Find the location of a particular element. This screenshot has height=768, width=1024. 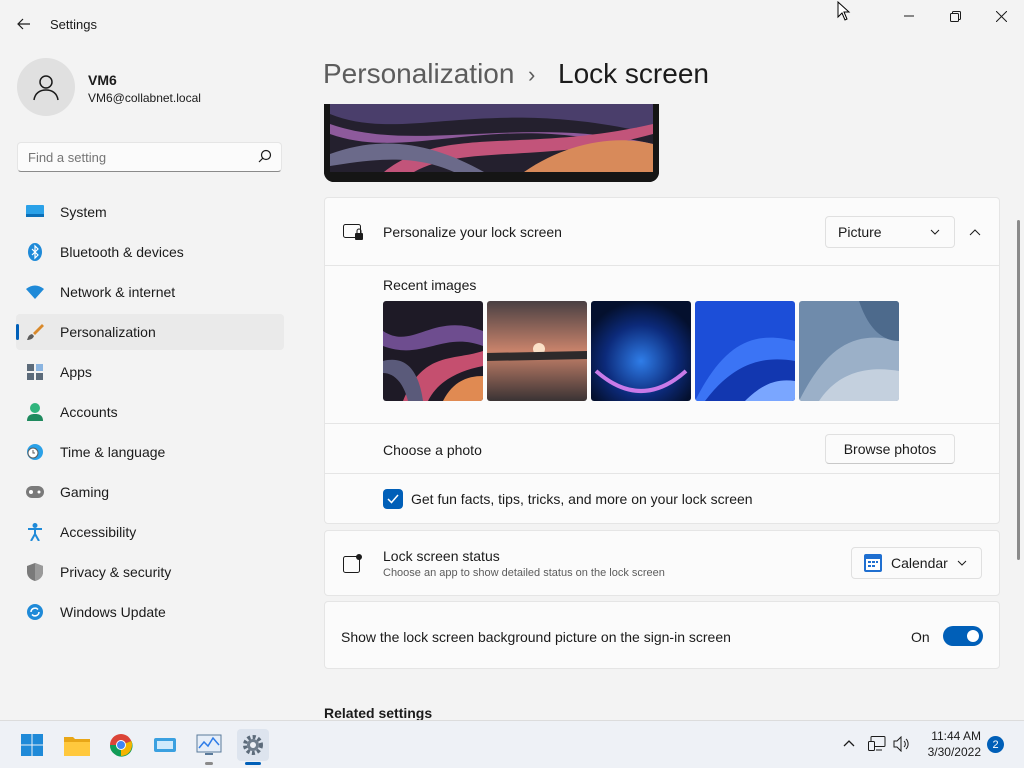

settings-taskbar-button is located at coordinates (253, 747).